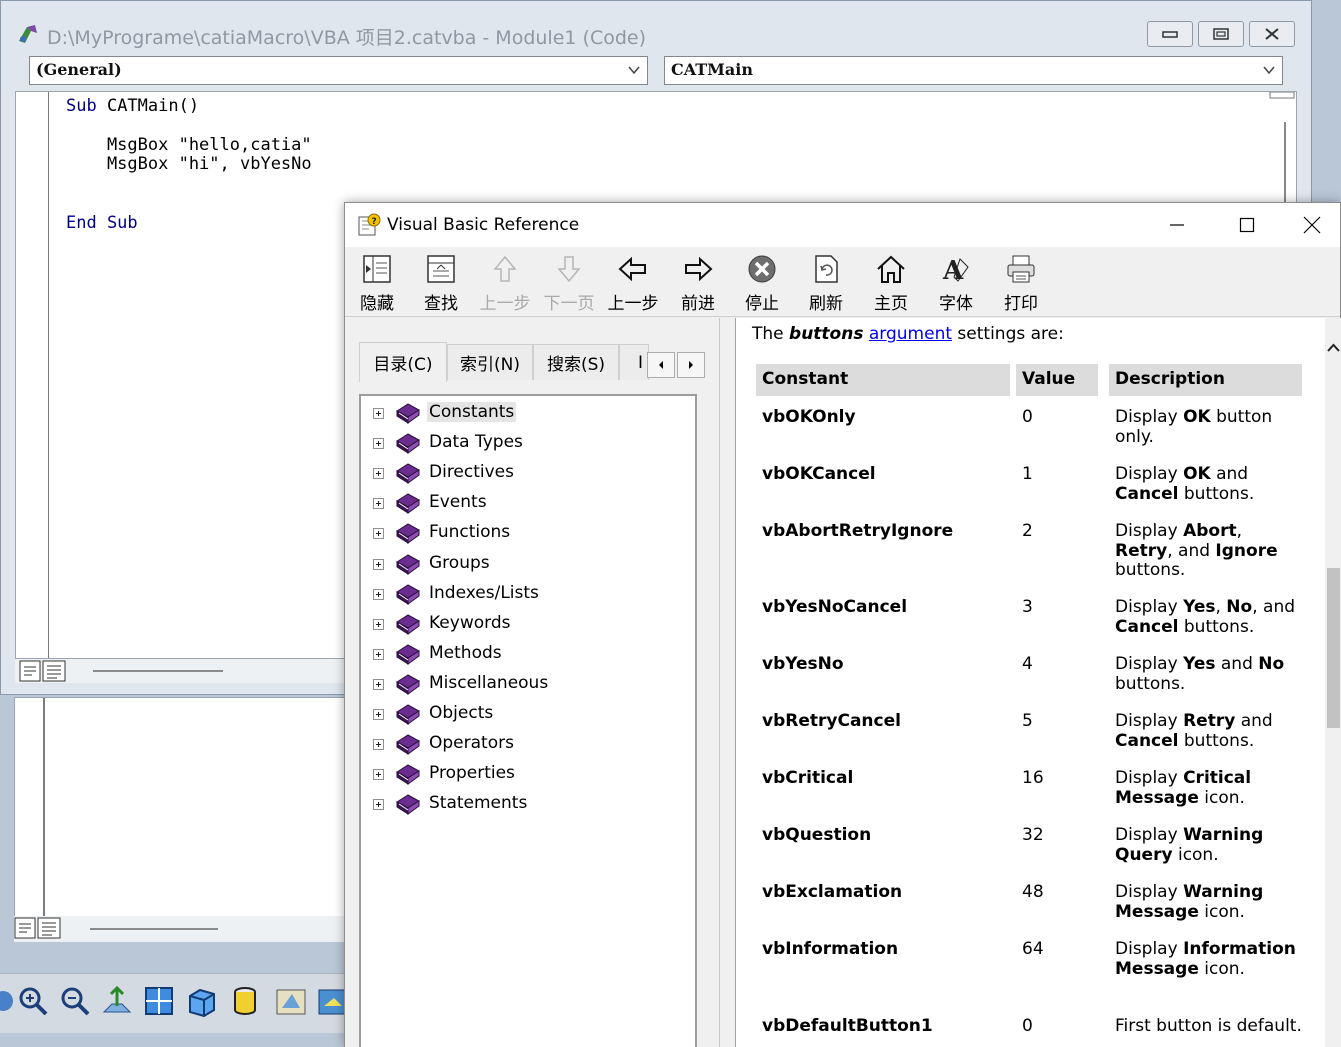 This screenshot has width=1341, height=1047. What do you see at coordinates (956, 283) in the screenshot?
I see `toolbar-button-font: A 字体` at bounding box center [956, 283].